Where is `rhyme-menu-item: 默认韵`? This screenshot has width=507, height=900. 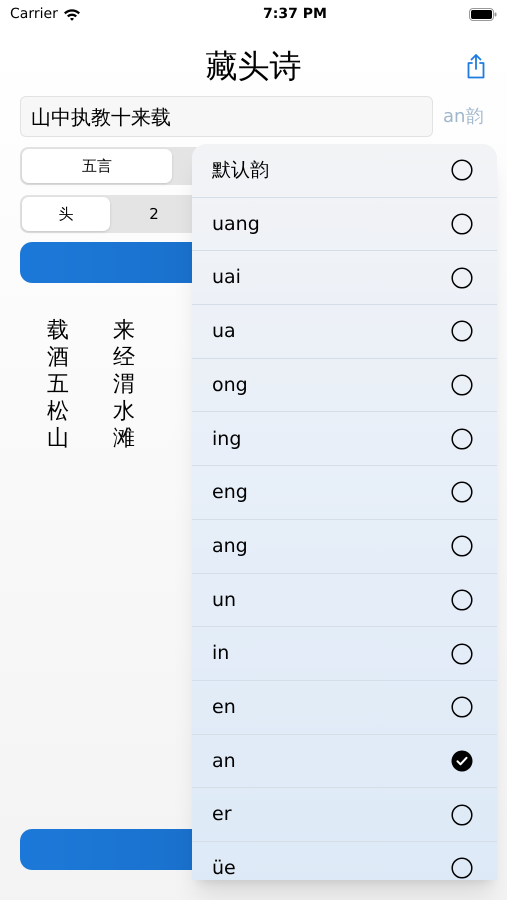 rhyme-menu-item: 默认韵 is located at coordinates (344, 171).